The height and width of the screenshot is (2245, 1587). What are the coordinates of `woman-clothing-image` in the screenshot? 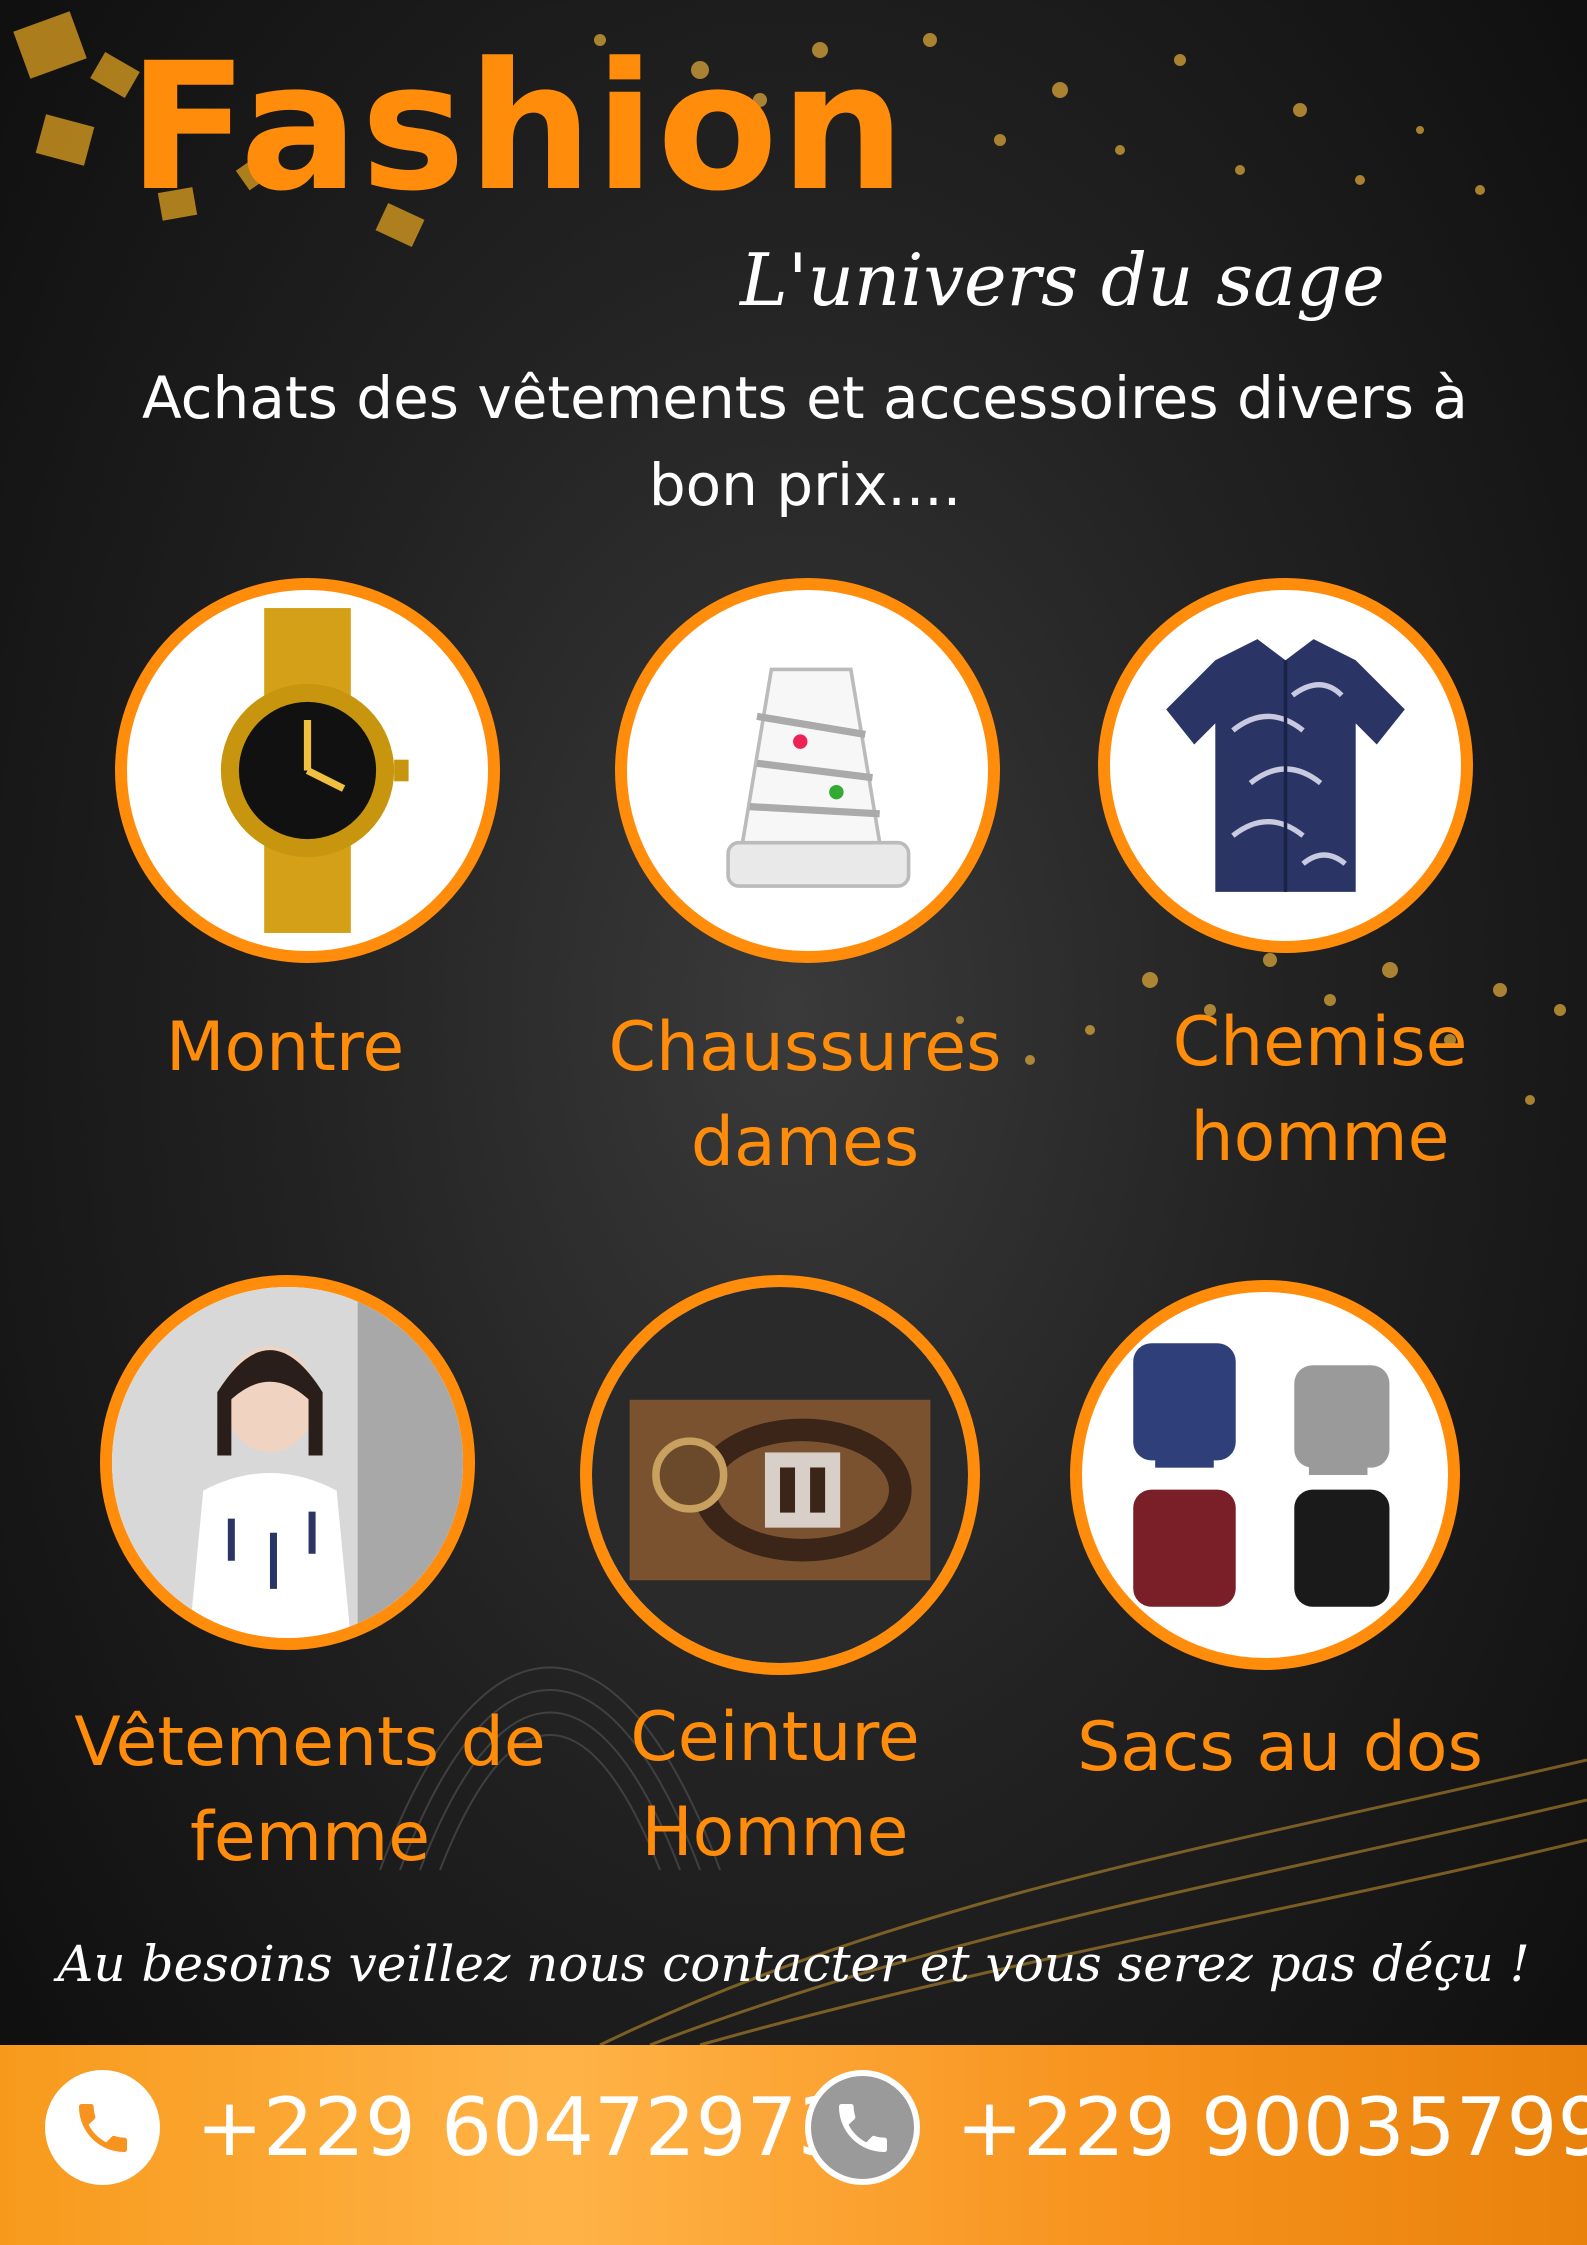 It's located at (287, 1462).